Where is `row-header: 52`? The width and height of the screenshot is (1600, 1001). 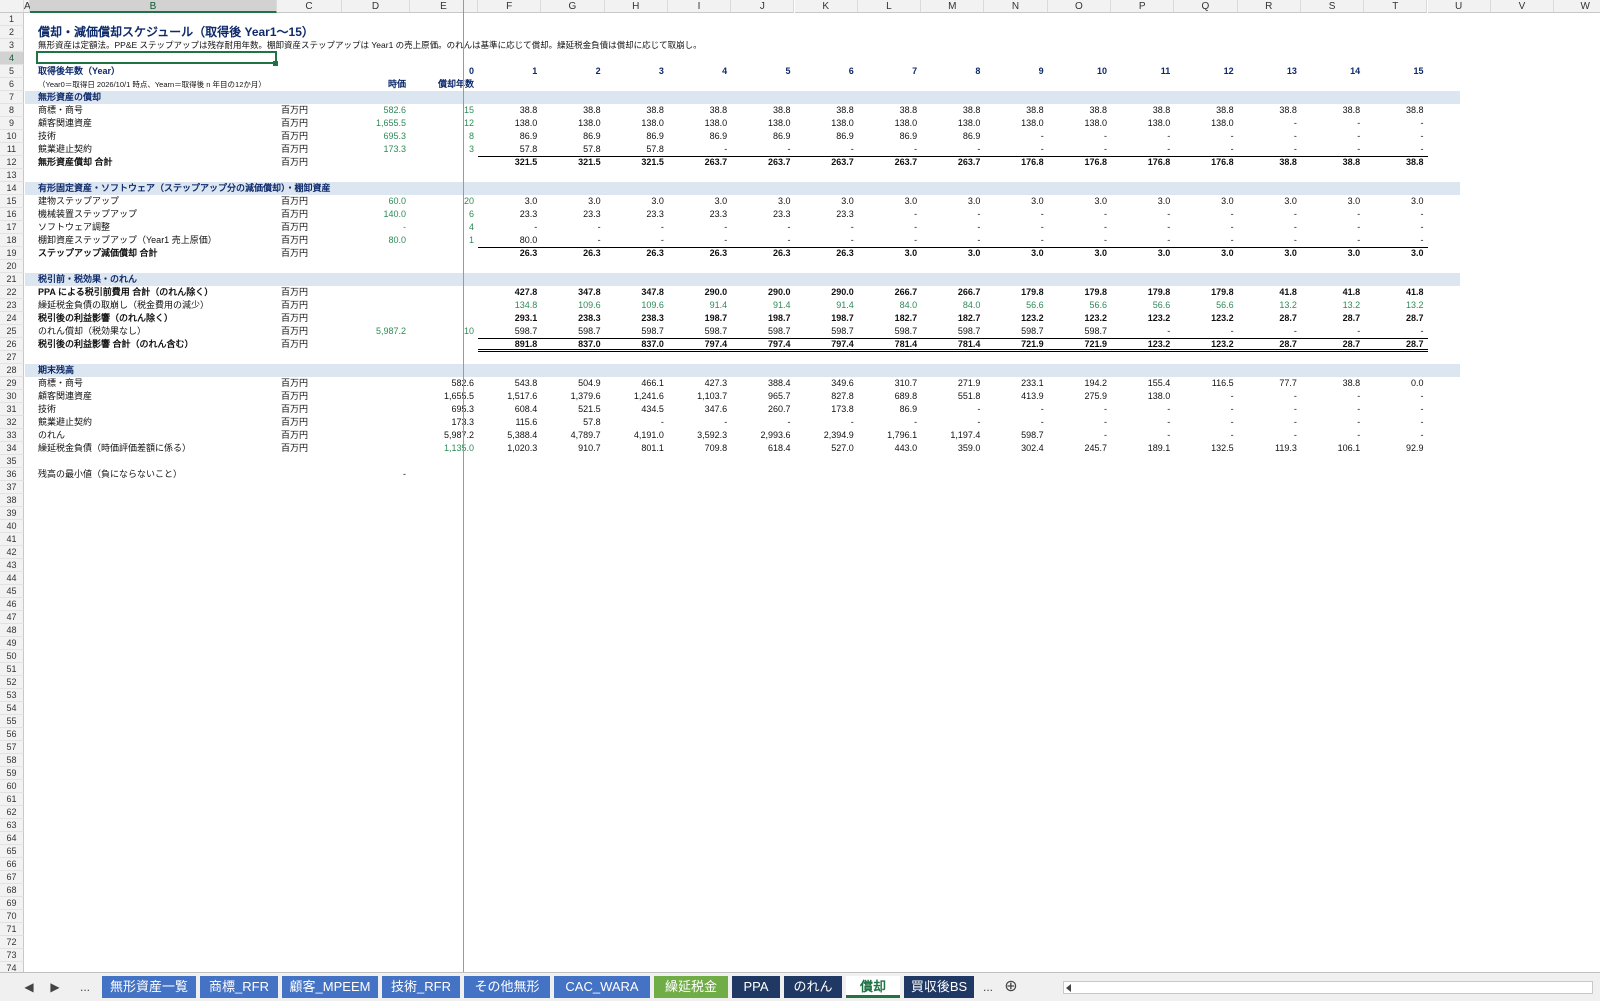
row-header: 52 is located at coordinates (12, 682).